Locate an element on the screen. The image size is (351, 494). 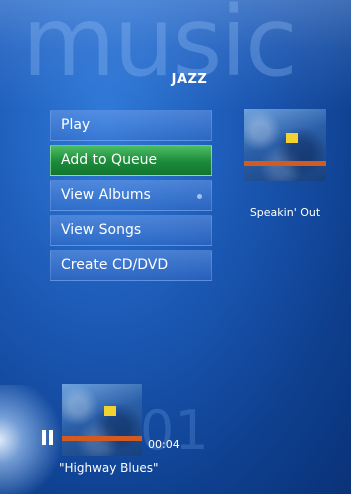
menu-item-label: Add to Queue is located at coordinates (109, 160).